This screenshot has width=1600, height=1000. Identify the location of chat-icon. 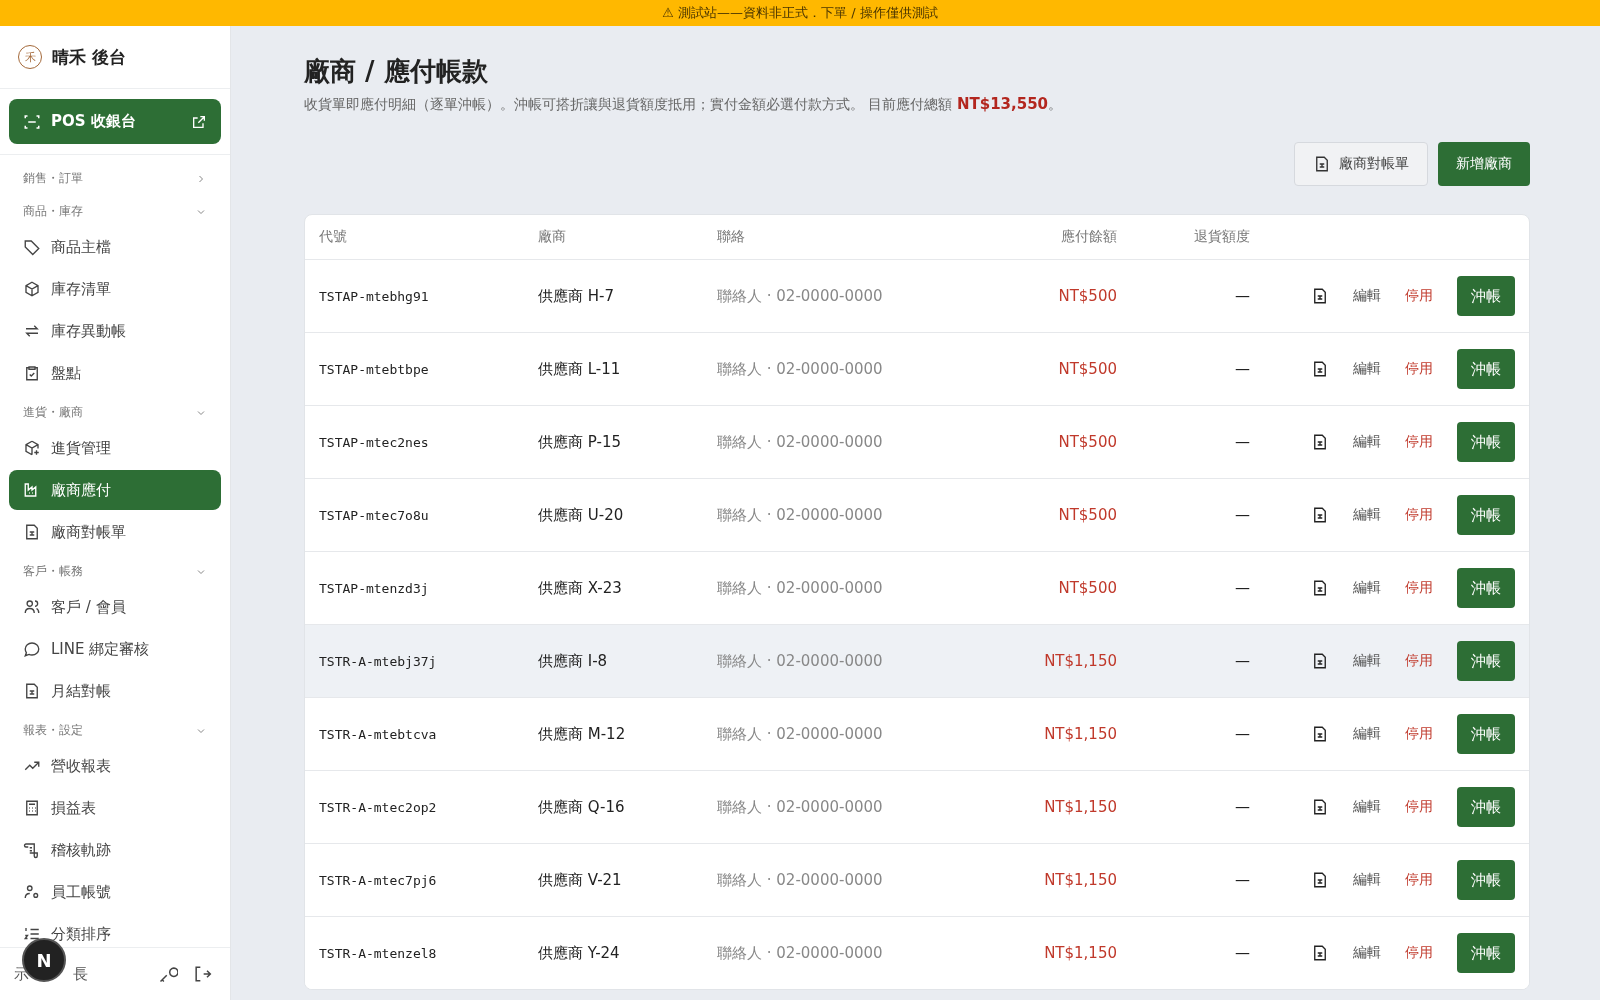
(32, 649).